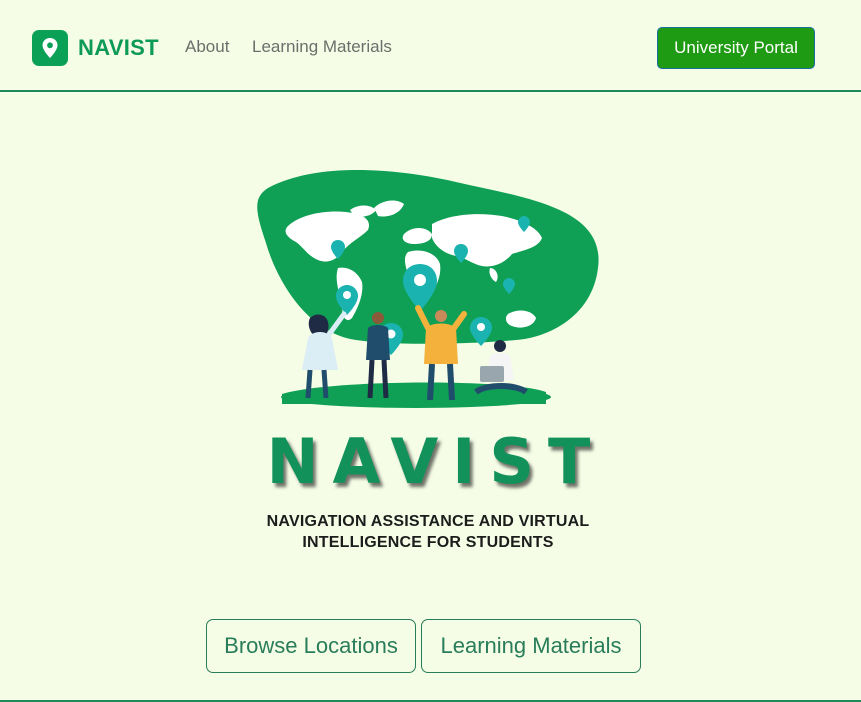 The width and height of the screenshot is (861, 702). Describe the element at coordinates (207, 47) in the screenshot. I see `nav-link-about: About` at that location.